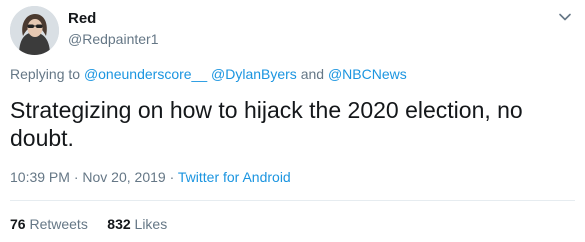  What do you see at coordinates (292, 200) in the screenshot?
I see `divider` at bounding box center [292, 200].